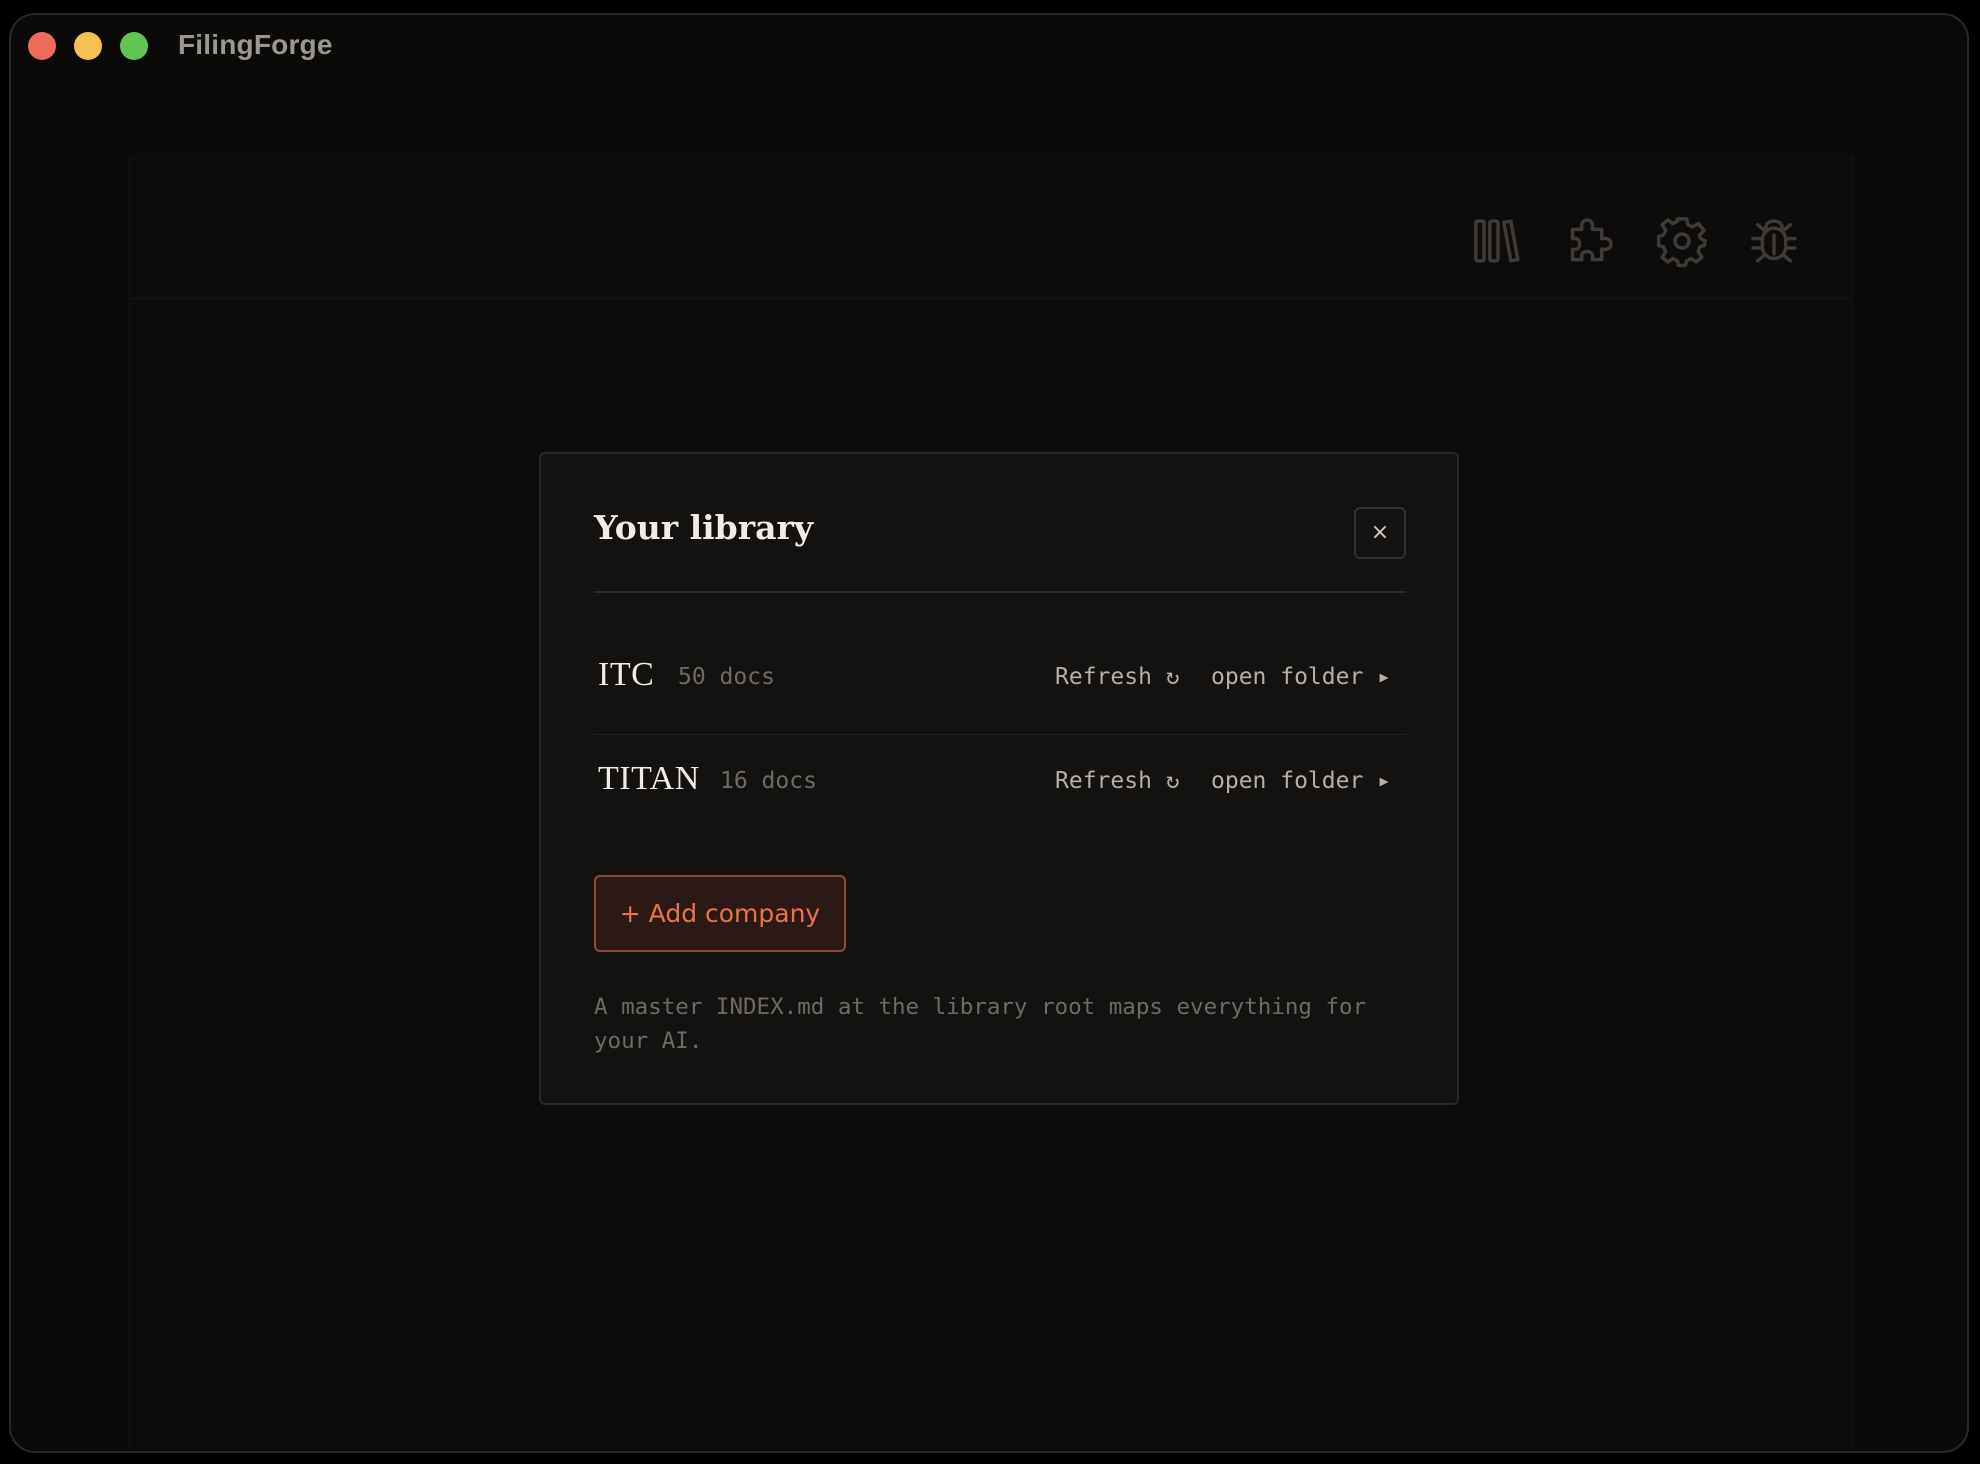 Image resolution: width=1980 pixels, height=1464 pixels. Describe the element at coordinates (726, 677) in the screenshot. I see `doc-count: 50 docs` at that location.